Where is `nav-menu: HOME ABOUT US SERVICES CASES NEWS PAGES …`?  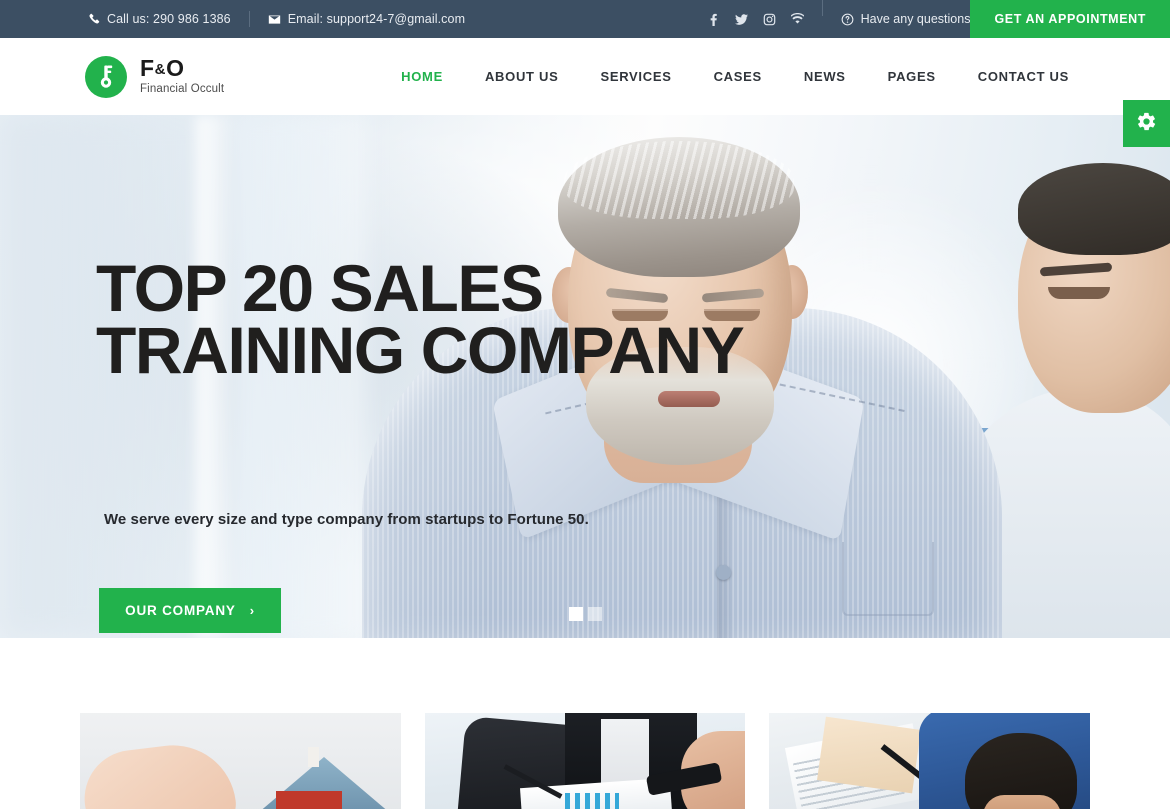 nav-menu: HOME ABOUT US SERVICES CASES NEWS PAGES … is located at coordinates (775, 76).